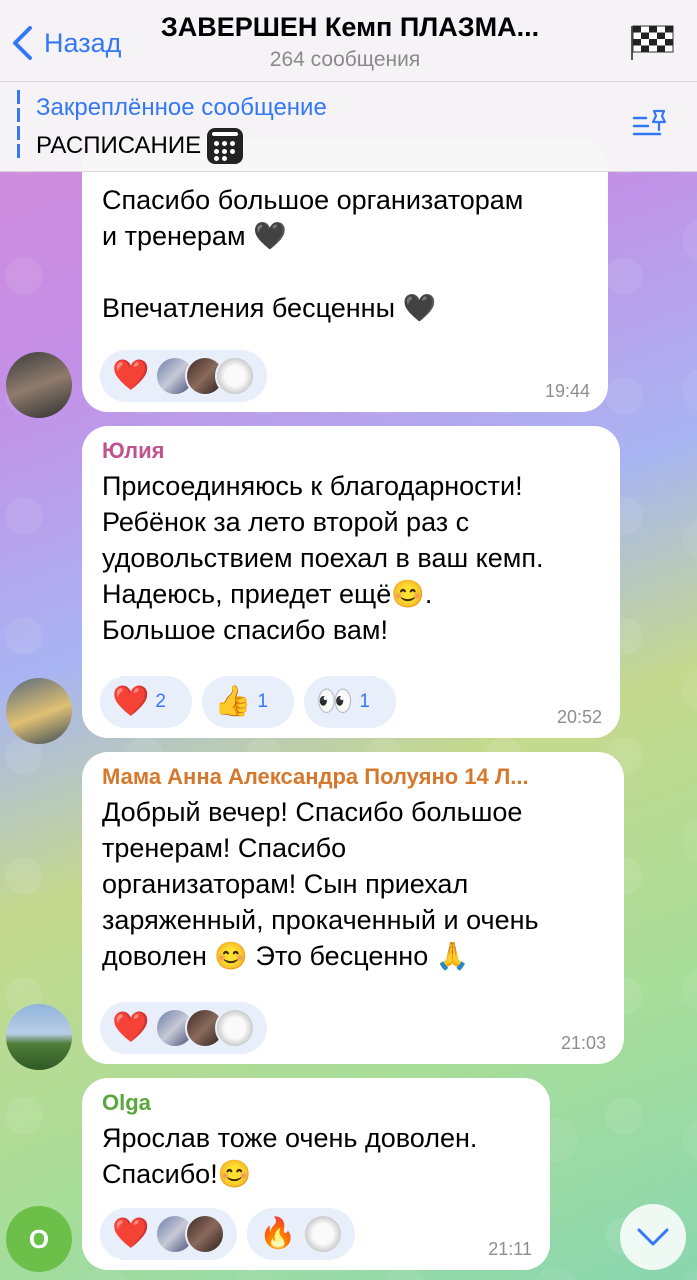 The width and height of the screenshot is (697, 1280). I want to click on sender-name: Юлия, so click(351, 451).